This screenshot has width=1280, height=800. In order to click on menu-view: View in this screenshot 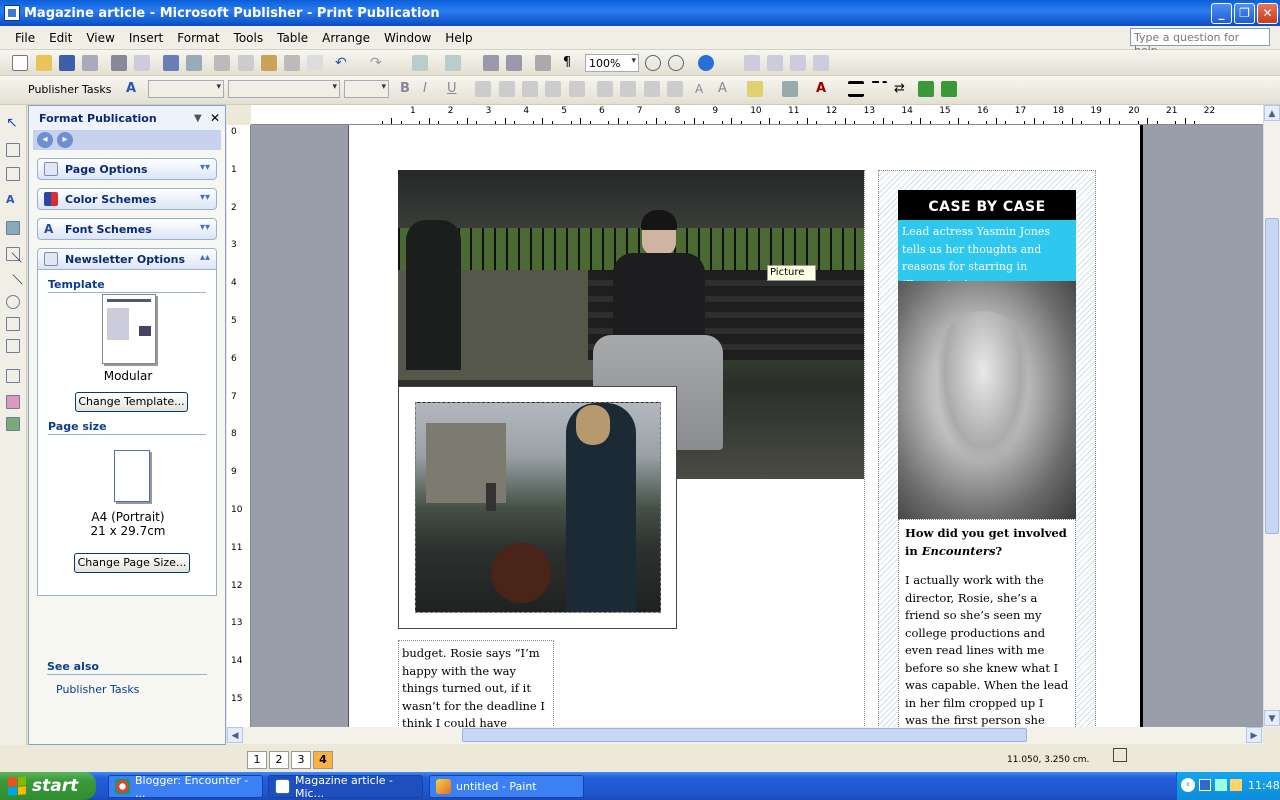, I will do `click(100, 38)`.